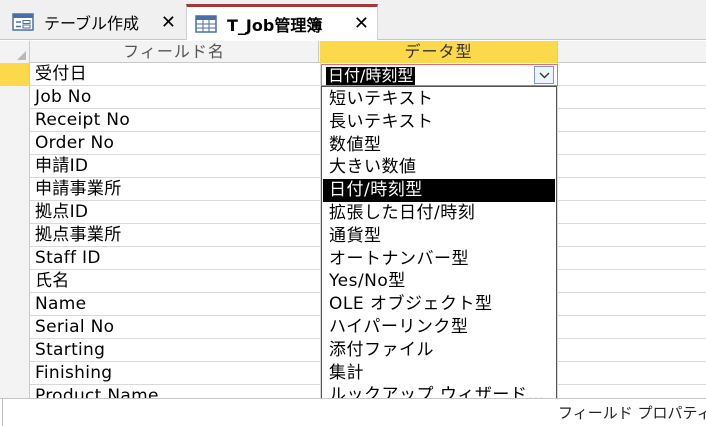  I want to click on dropdown-option: 日付/時刻型, so click(439, 190).